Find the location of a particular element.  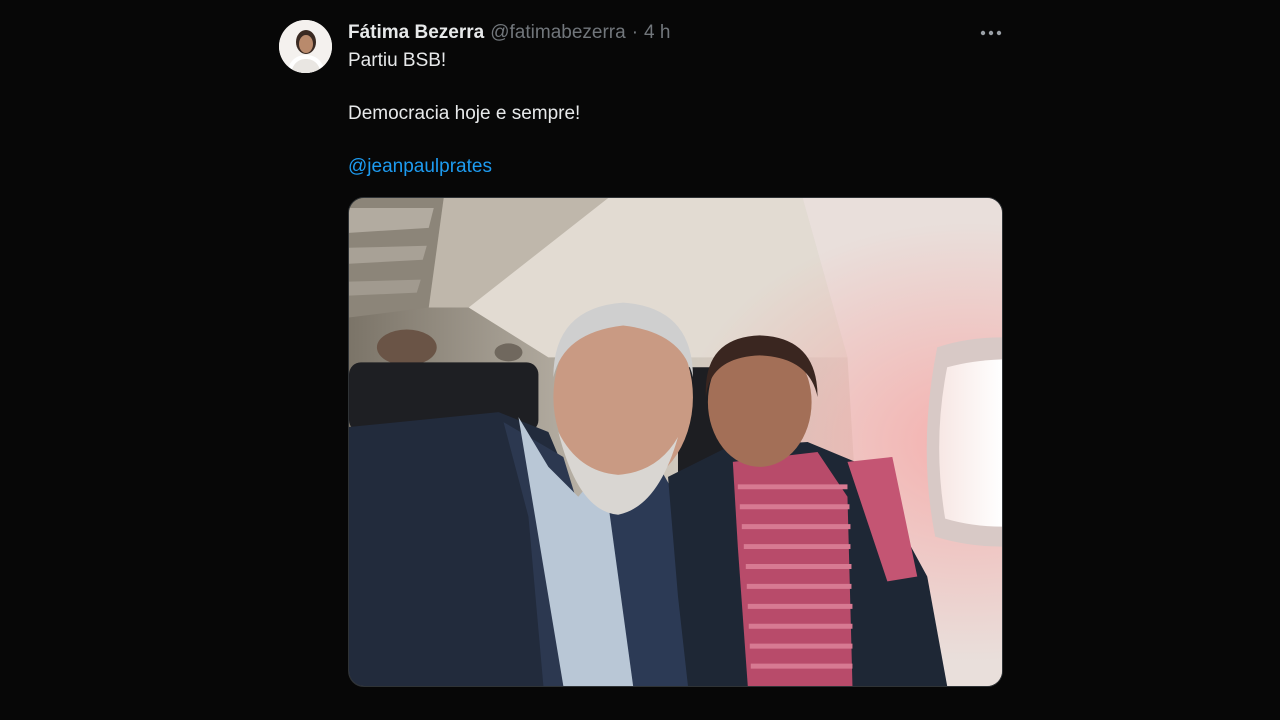

avatar-image is located at coordinates (305, 46).